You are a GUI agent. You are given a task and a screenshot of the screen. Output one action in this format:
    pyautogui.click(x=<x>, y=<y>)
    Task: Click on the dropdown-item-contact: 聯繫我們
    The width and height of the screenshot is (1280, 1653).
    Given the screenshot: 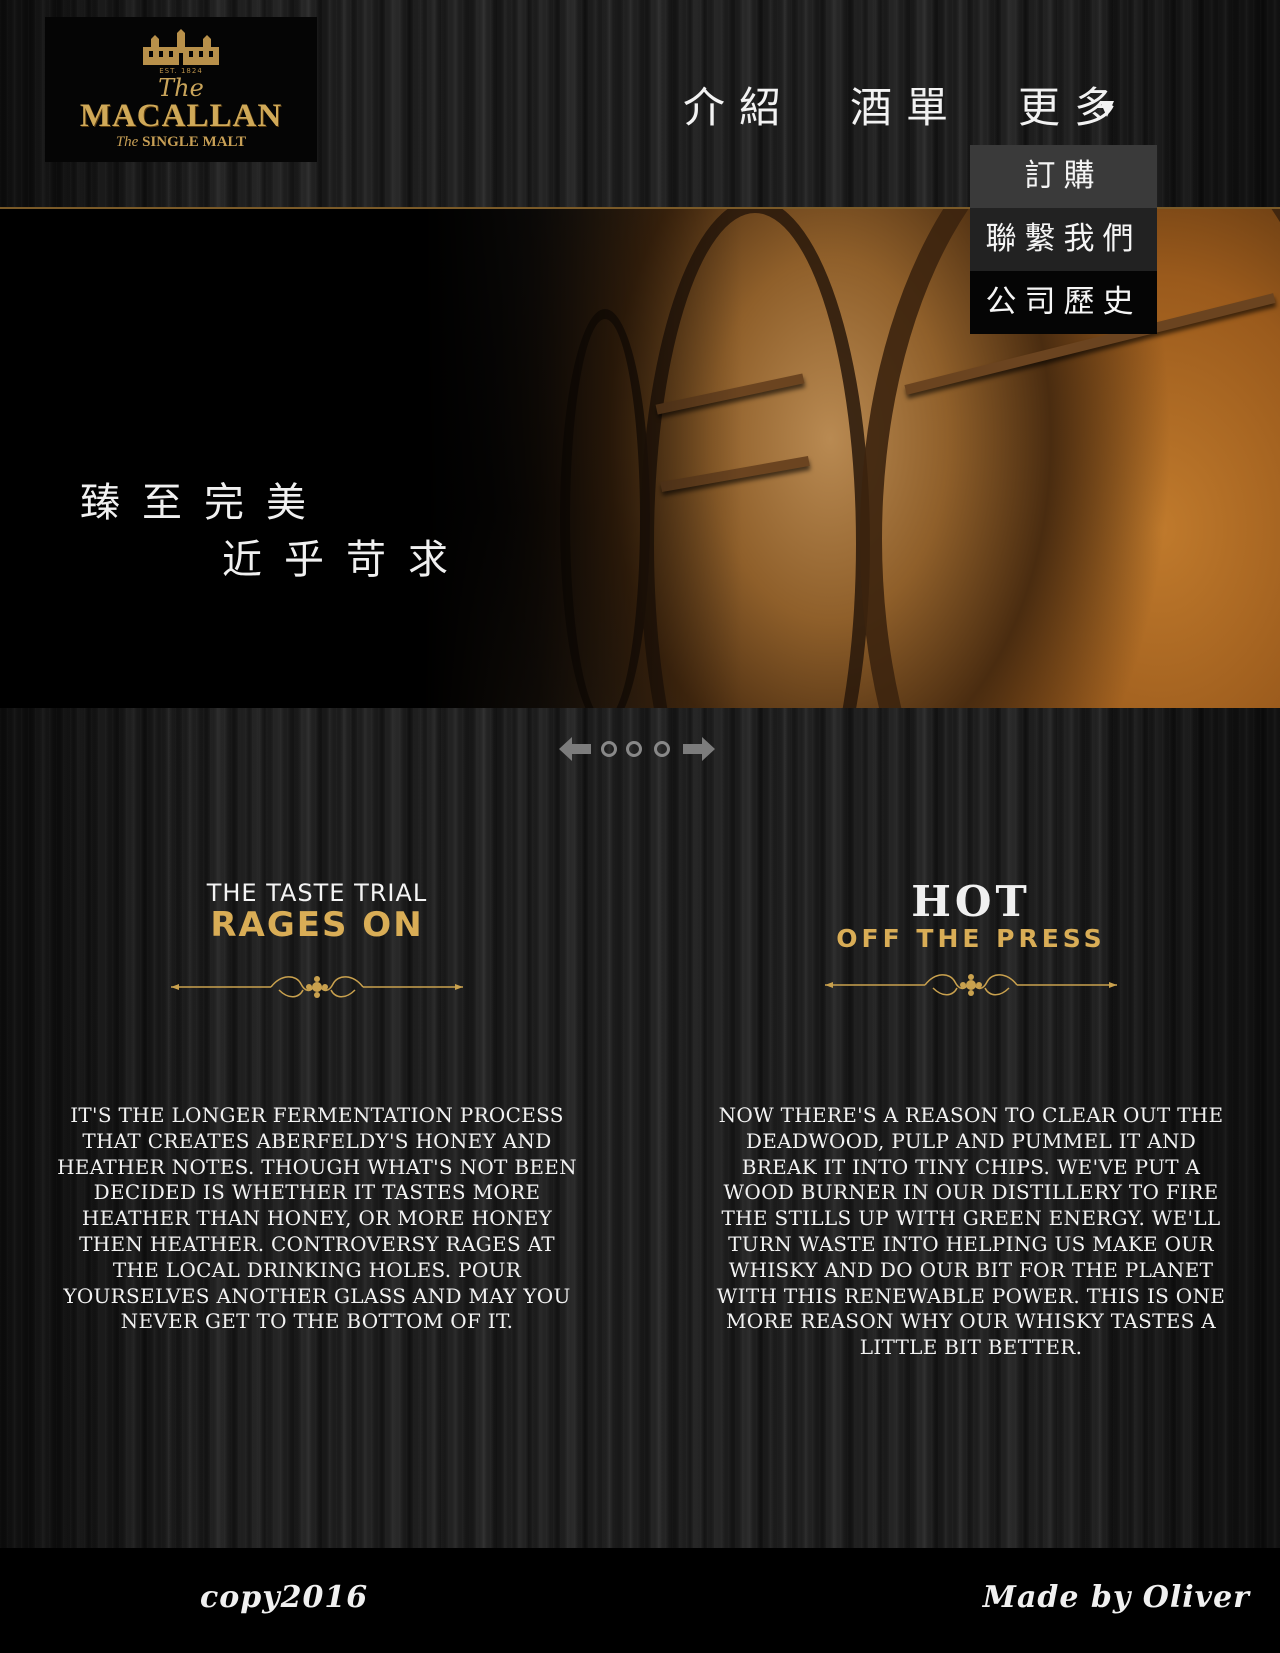 What is the action you would take?
    pyautogui.click(x=1063, y=239)
    